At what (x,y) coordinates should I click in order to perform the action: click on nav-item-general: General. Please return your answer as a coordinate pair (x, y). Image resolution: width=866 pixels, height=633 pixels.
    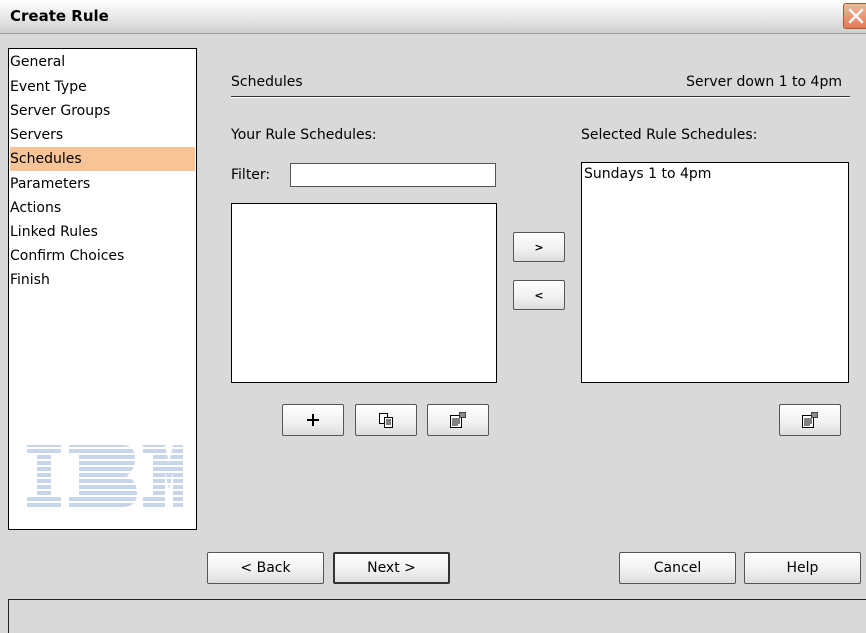
    Looking at the image, I should click on (102, 62).